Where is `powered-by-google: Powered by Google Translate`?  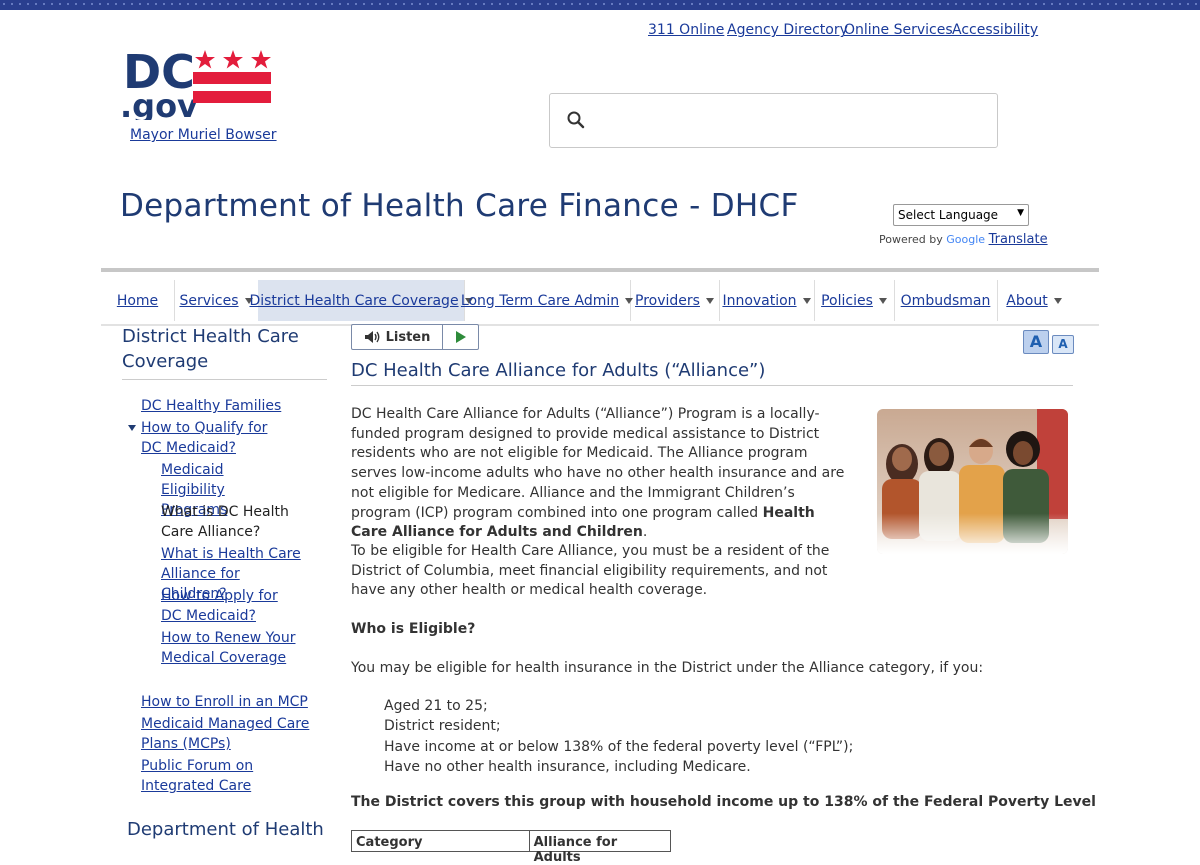 powered-by-google: Powered by Google Translate is located at coordinates (963, 239).